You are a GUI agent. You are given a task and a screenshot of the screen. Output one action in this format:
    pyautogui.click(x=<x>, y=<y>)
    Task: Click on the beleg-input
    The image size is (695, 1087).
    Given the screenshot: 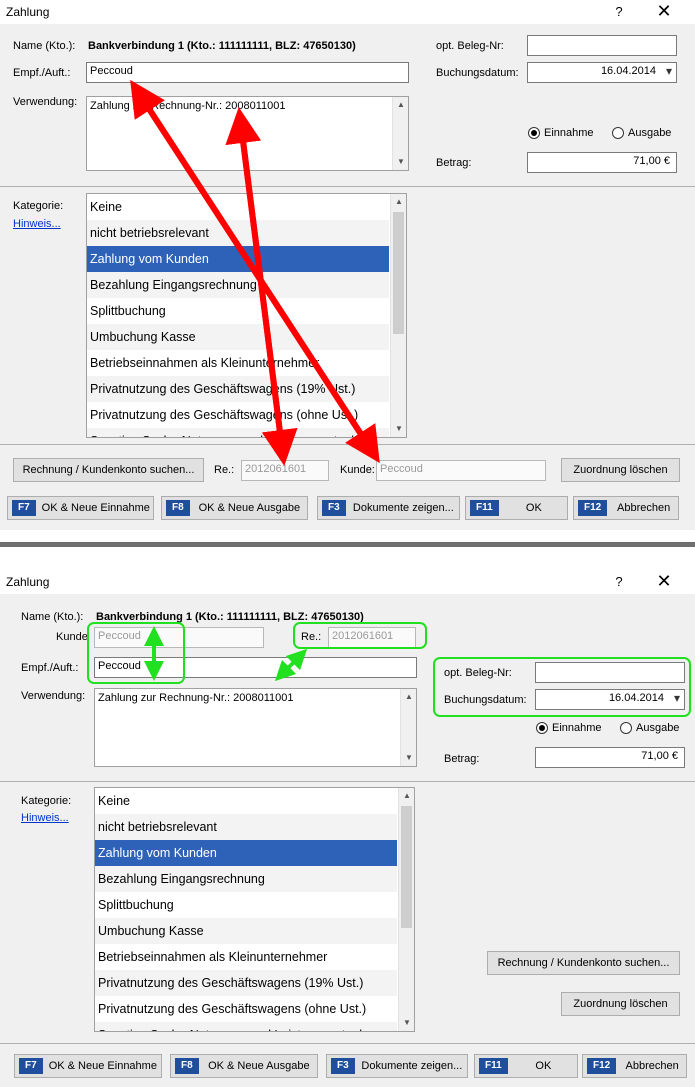 What is the action you would take?
    pyautogui.click(x=602, y=45)
    